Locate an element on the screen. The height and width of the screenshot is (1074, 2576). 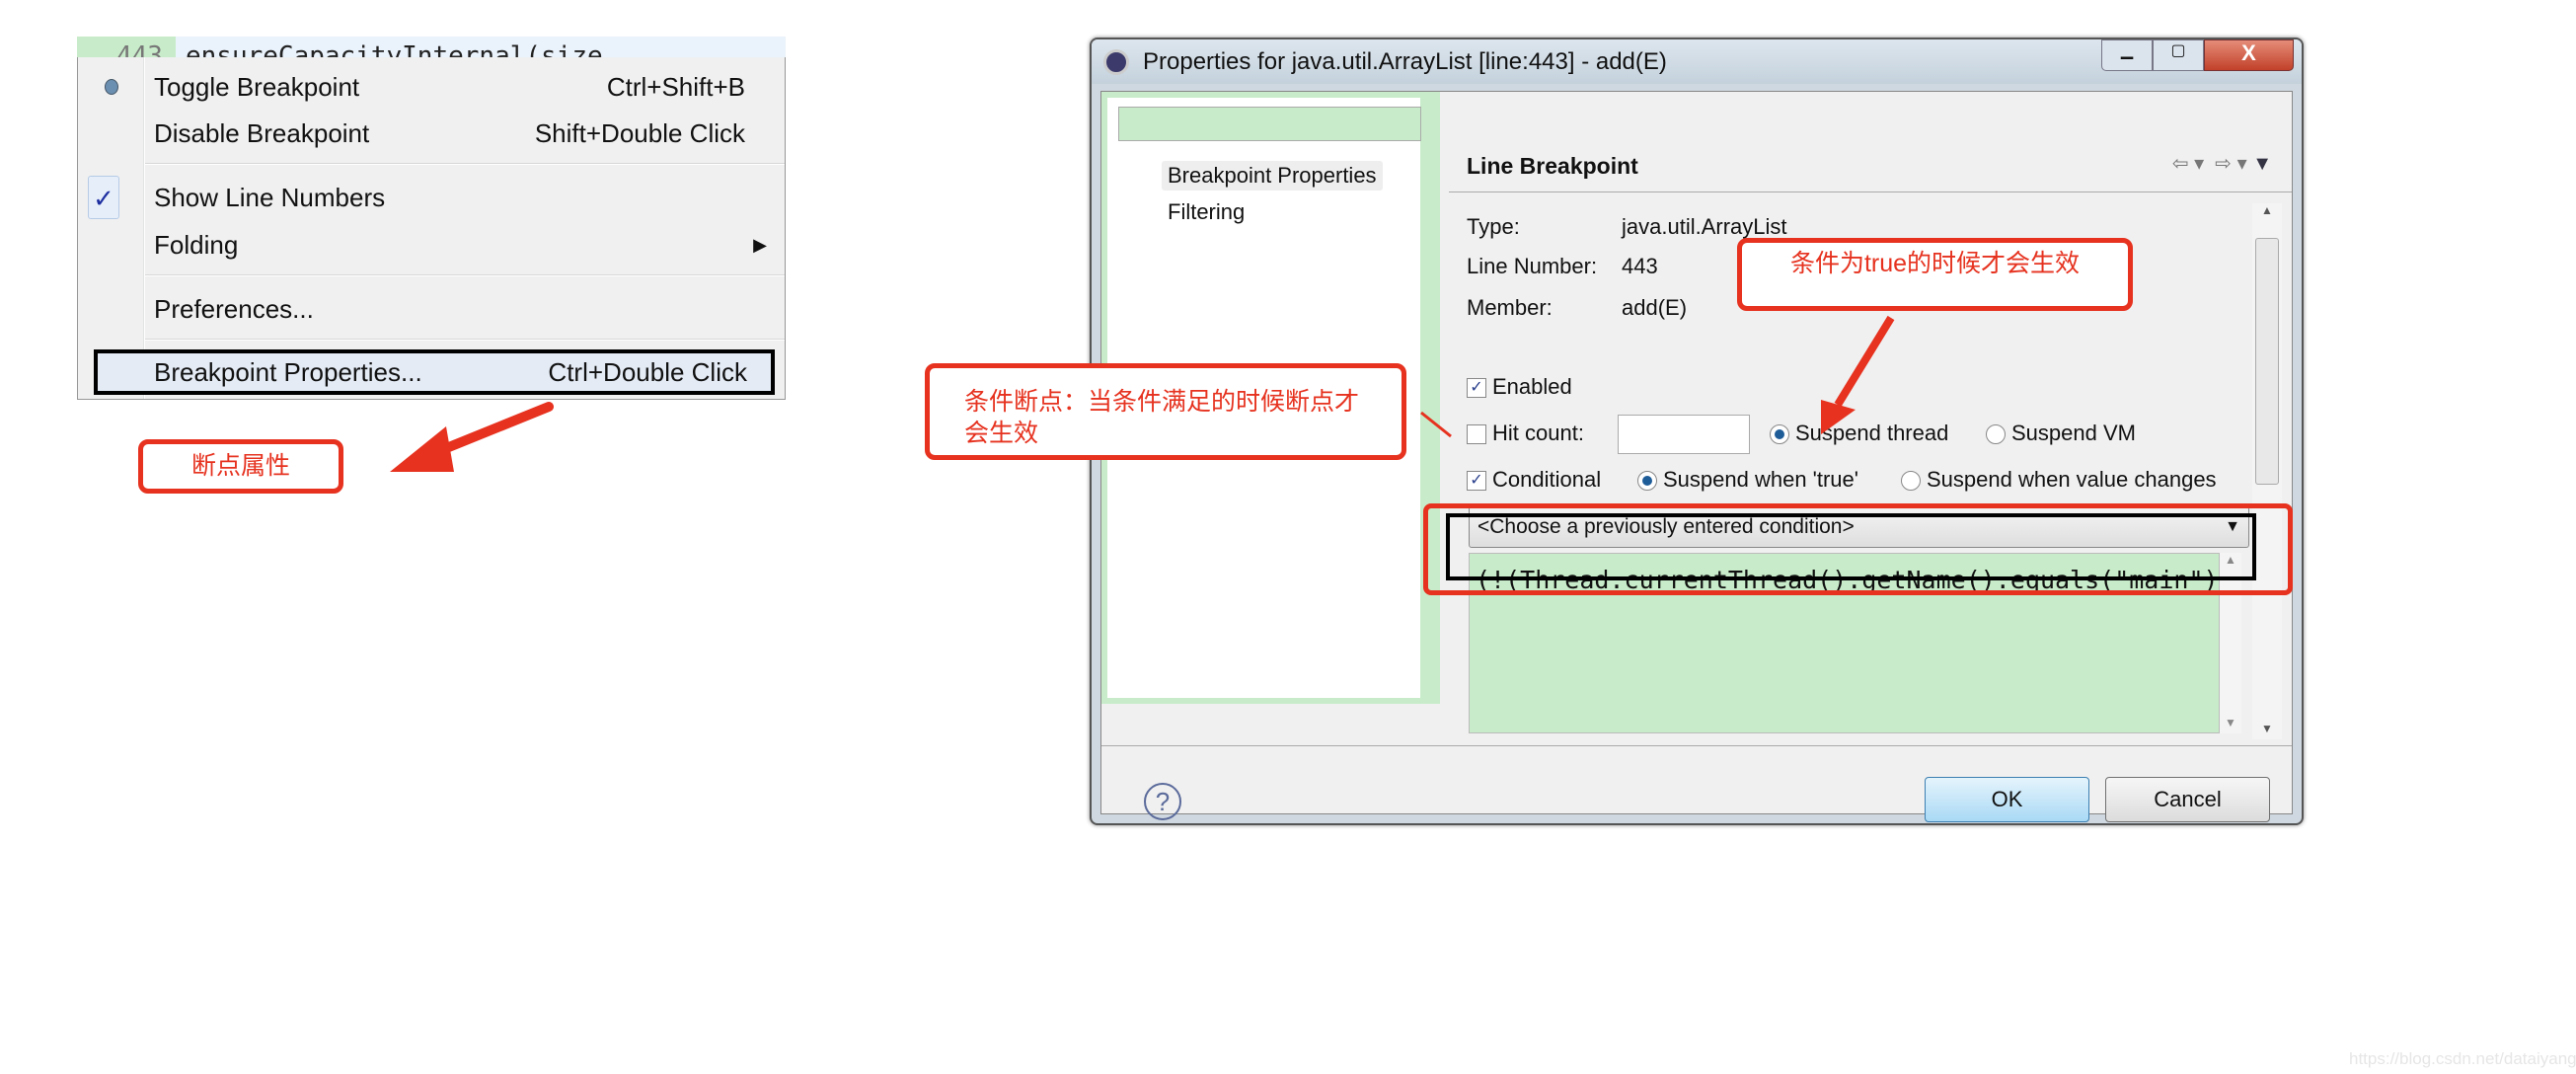
arrow-to-conditional is located at coordinates (1436, 425).